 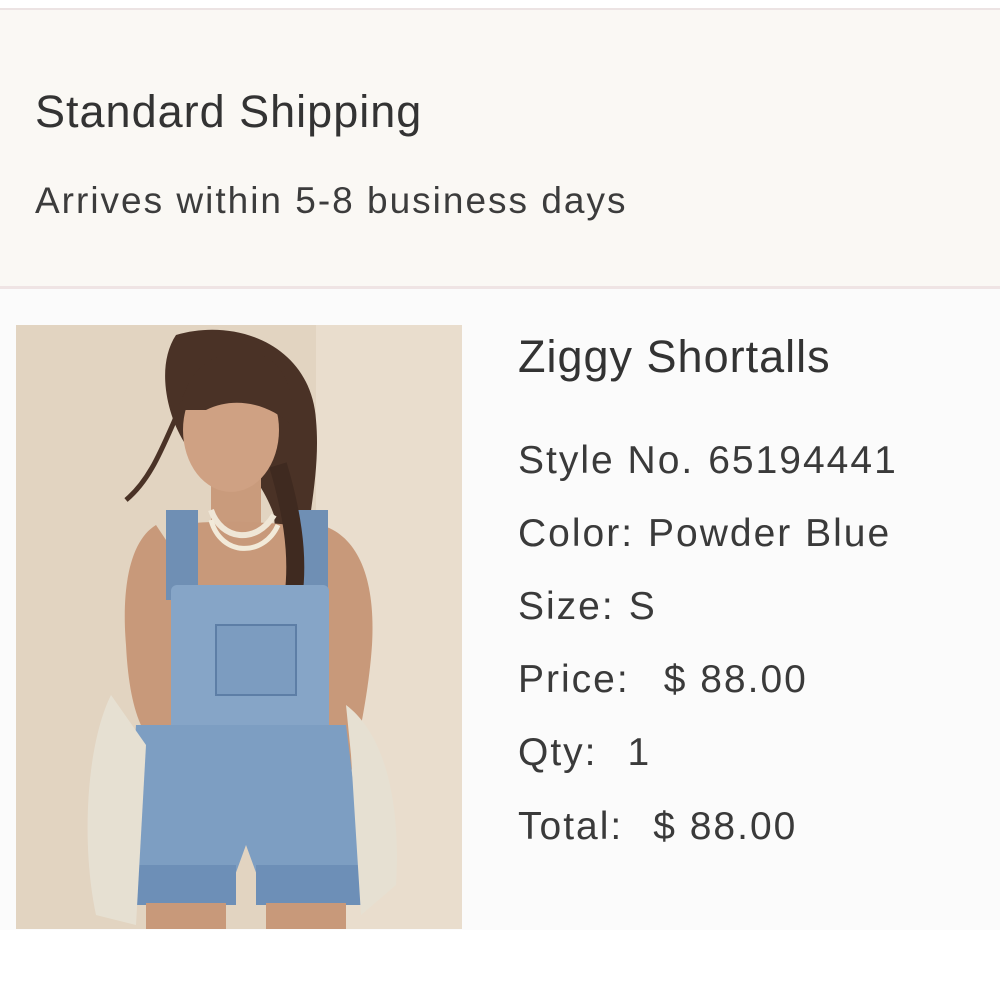 I want to click on size-label: Size:, so click(x=566, y=606).